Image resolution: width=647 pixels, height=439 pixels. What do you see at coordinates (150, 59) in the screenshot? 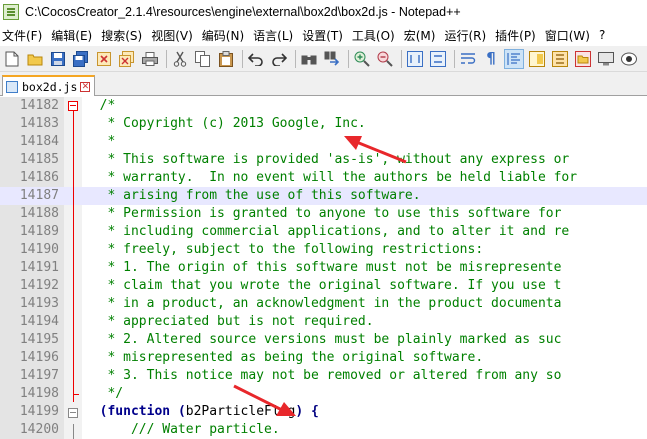
I see `print-icon` at bounding box center [150, 59].